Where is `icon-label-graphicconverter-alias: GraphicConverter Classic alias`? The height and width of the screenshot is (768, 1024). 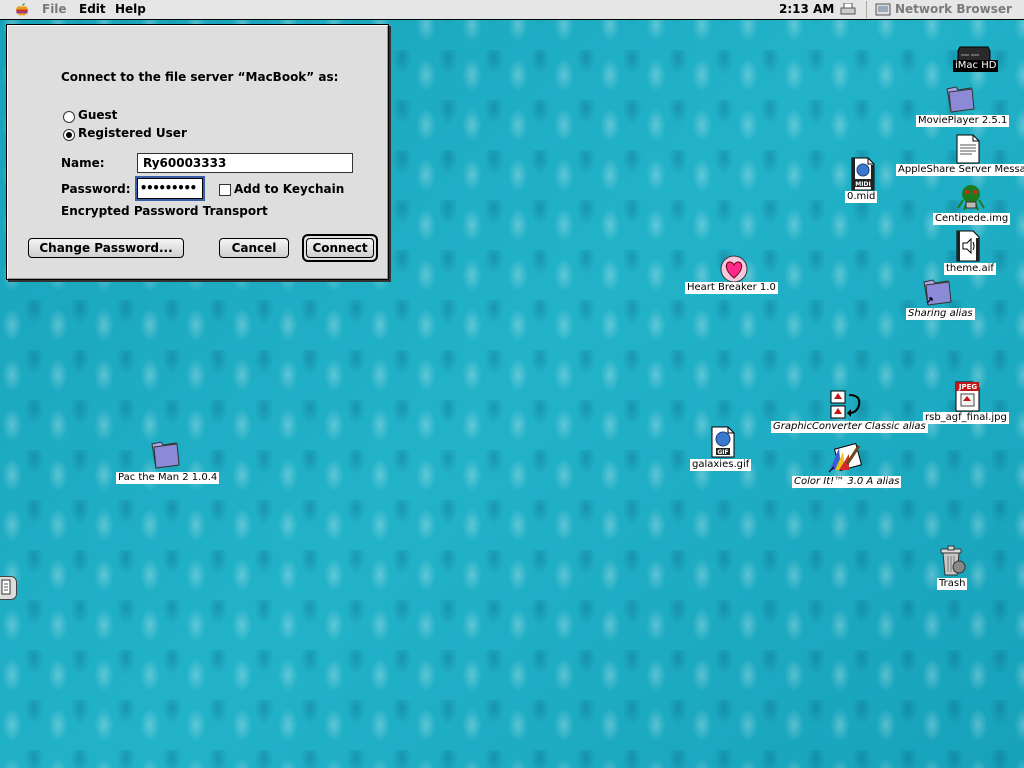 icon-label-graphicconverter-alias: GraphicConverter Classic alias is located at coordinates (849, 427).